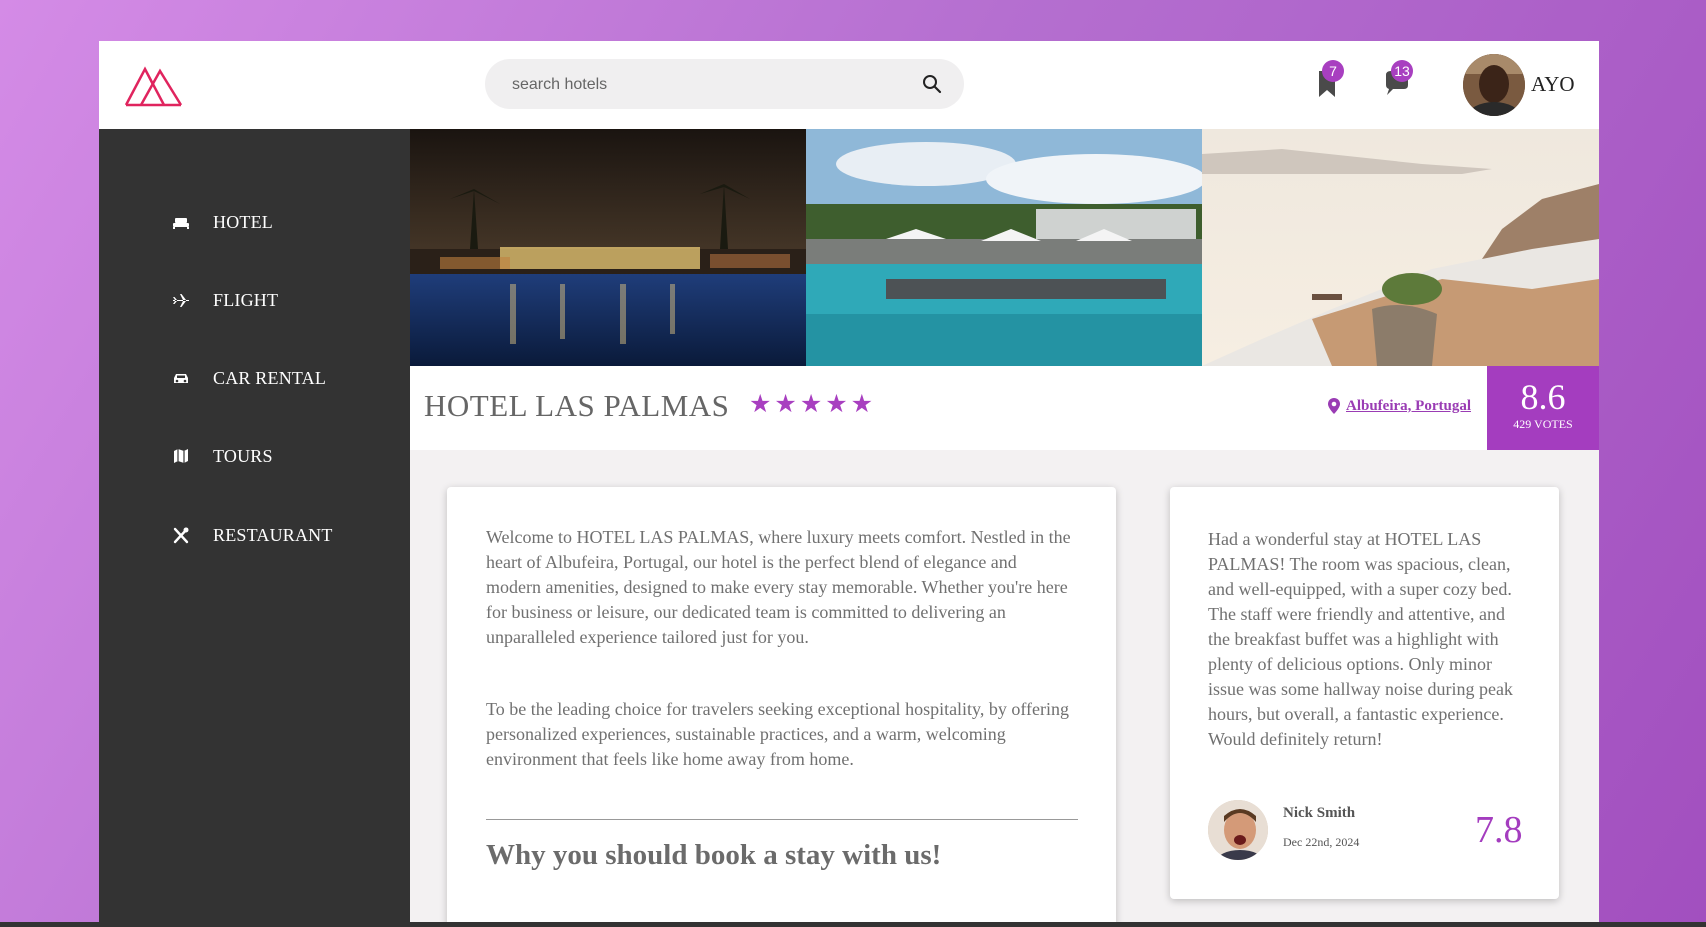  What do you see at coordinates (246, 299) in the screenshot?
I see `sidebar-item-label: FLIGHT` at bounding box center [246, 299].